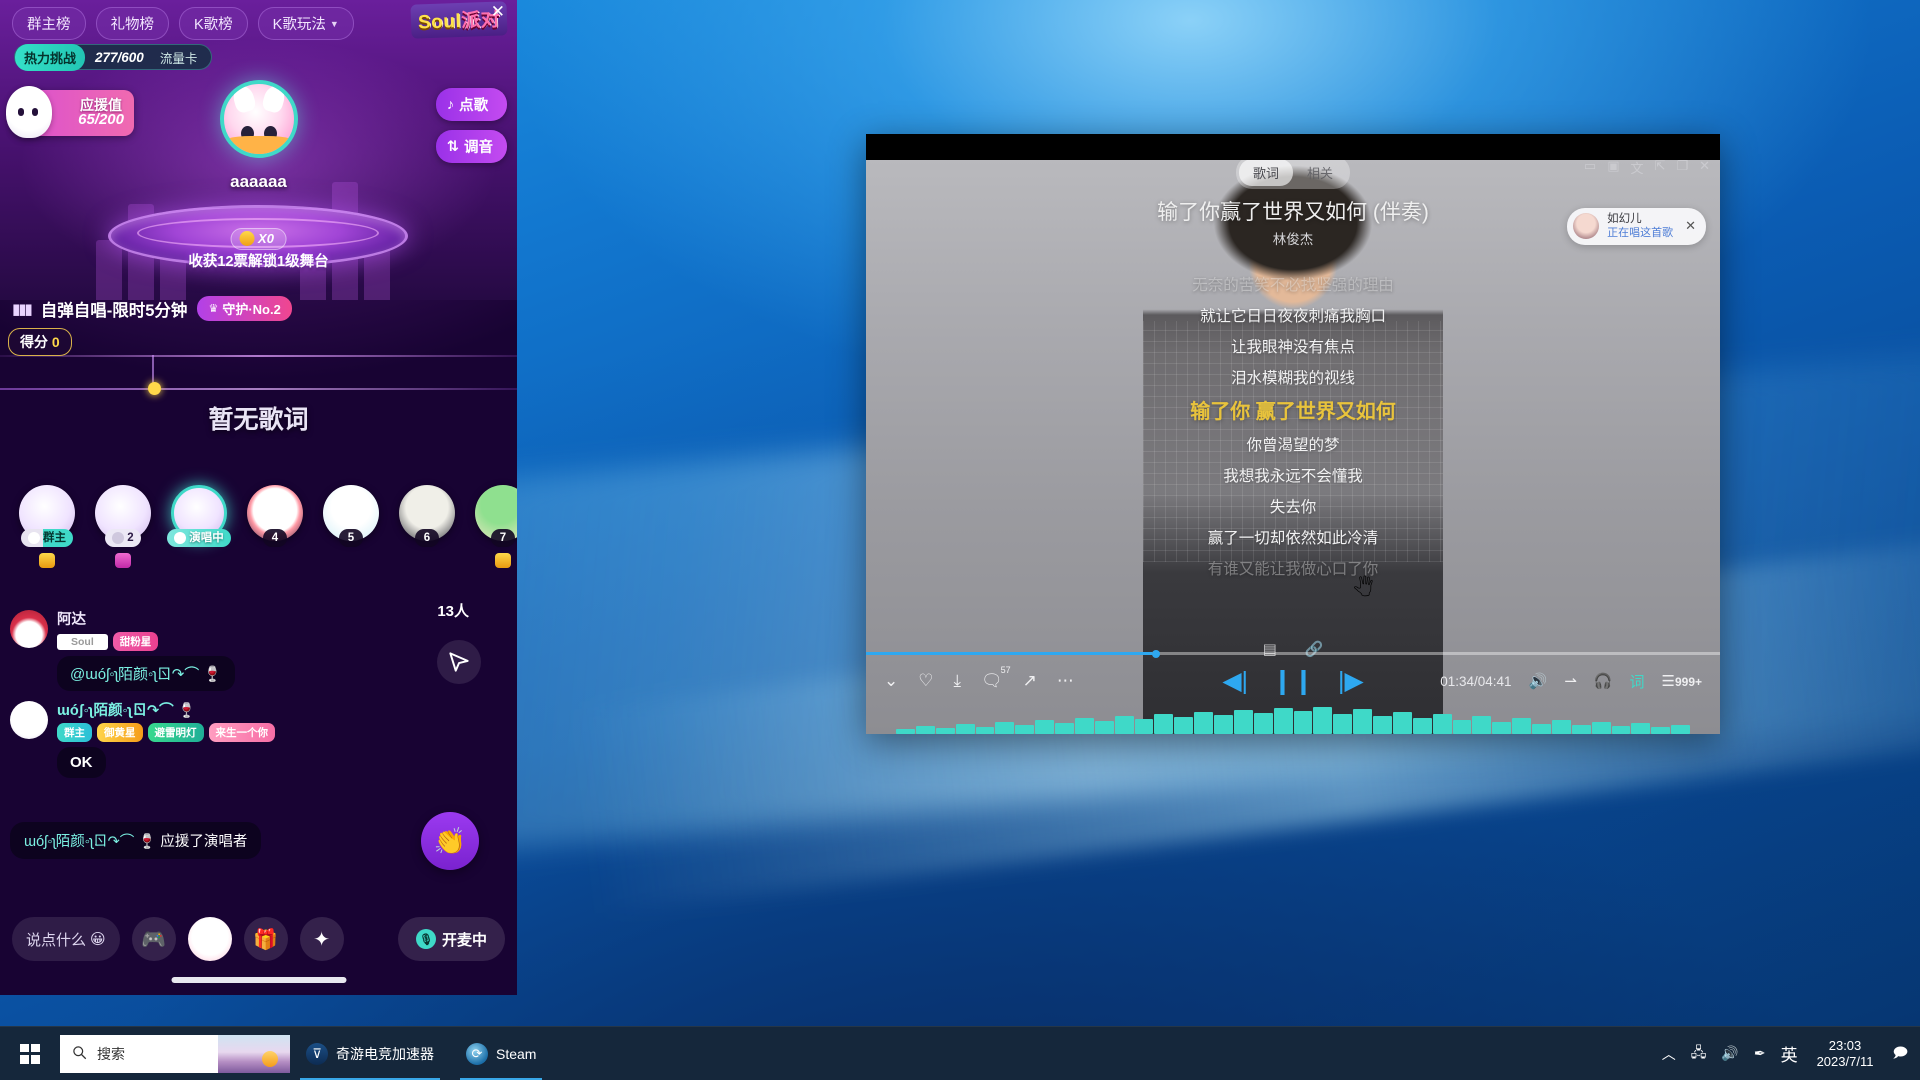 The image size is (1920, 1080). What do you see at coordinates (1699, 1054) in the screenshot?
I see `network-icon: 🖧` at bounding box center [1699, 1054].